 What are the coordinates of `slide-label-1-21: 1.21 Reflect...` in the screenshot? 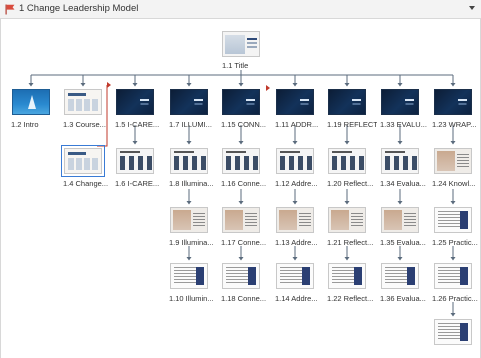 It's located at (350, 242).